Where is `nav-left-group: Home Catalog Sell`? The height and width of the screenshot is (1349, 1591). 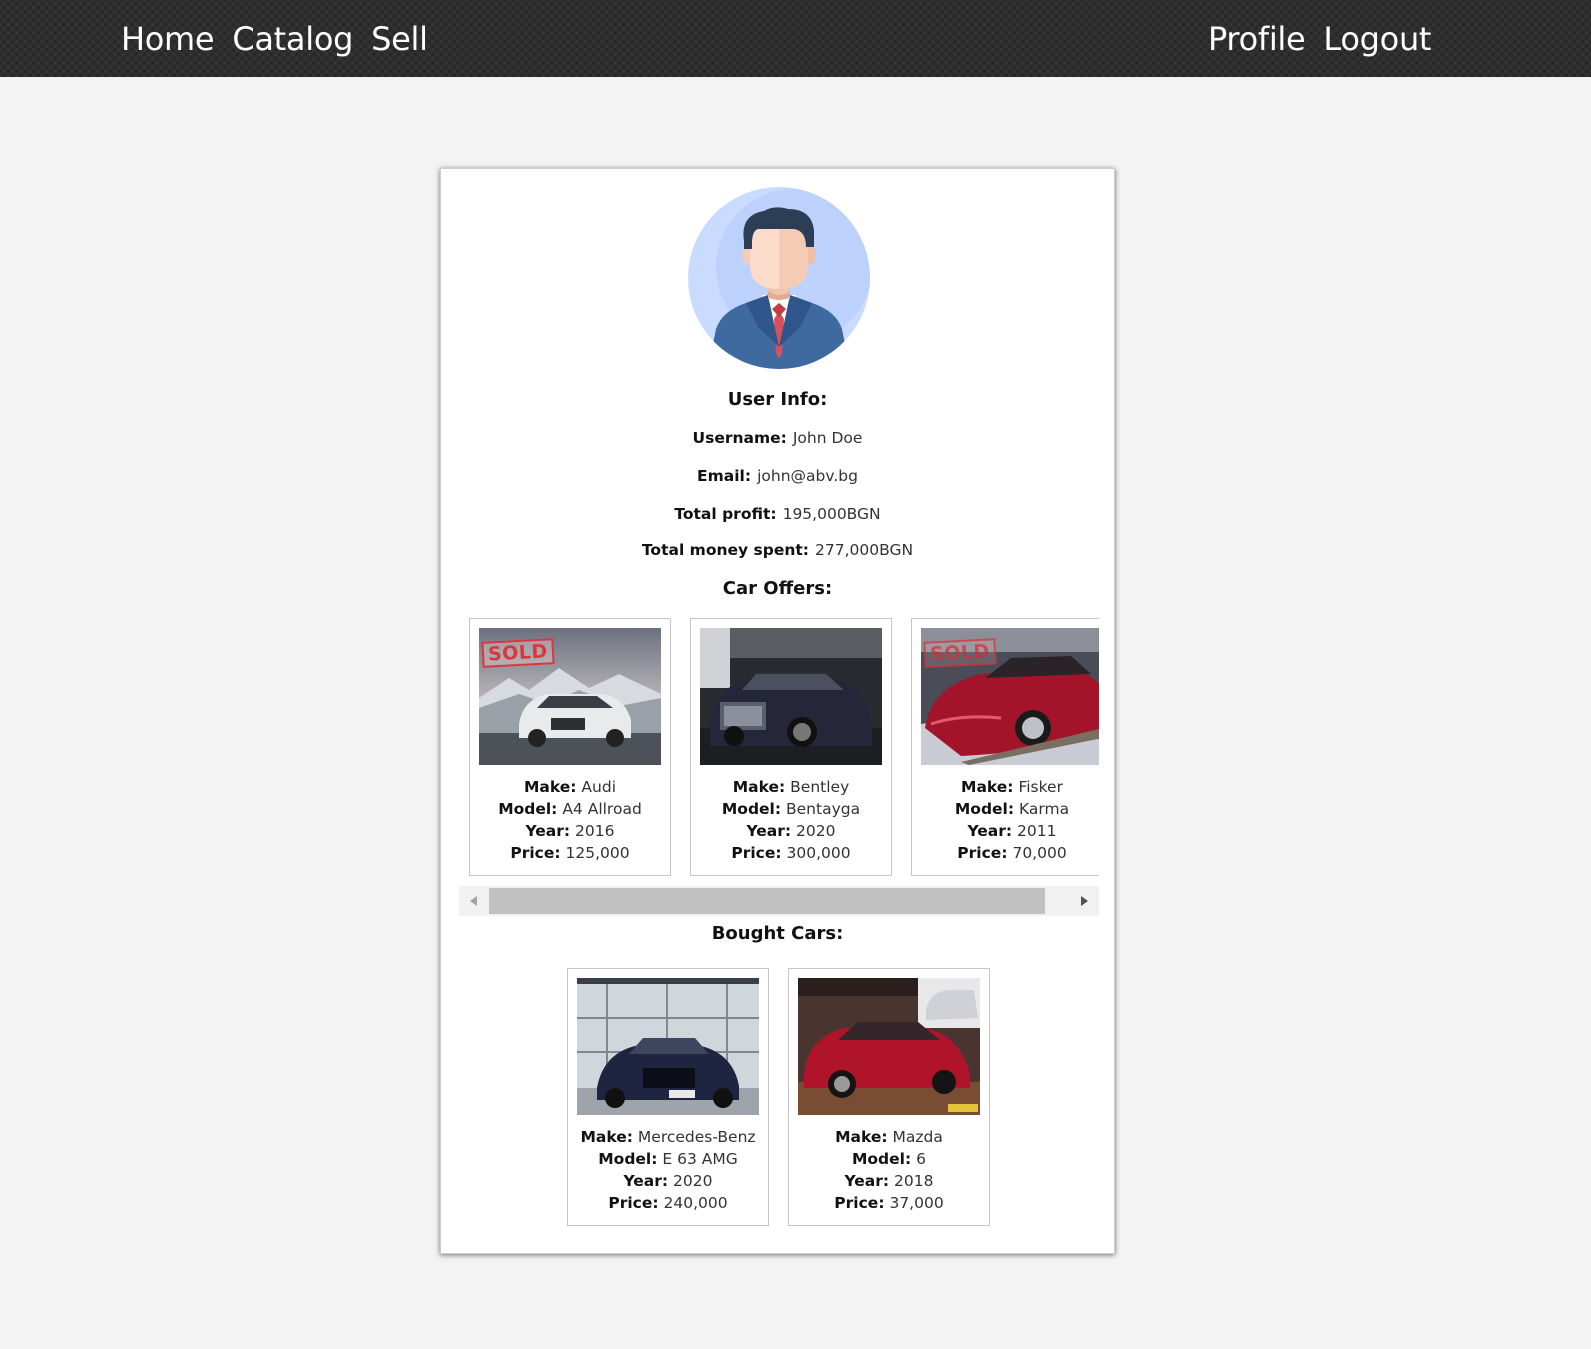
nav-left-group: Home Catalog Sell is located at coordinates (274, 39).